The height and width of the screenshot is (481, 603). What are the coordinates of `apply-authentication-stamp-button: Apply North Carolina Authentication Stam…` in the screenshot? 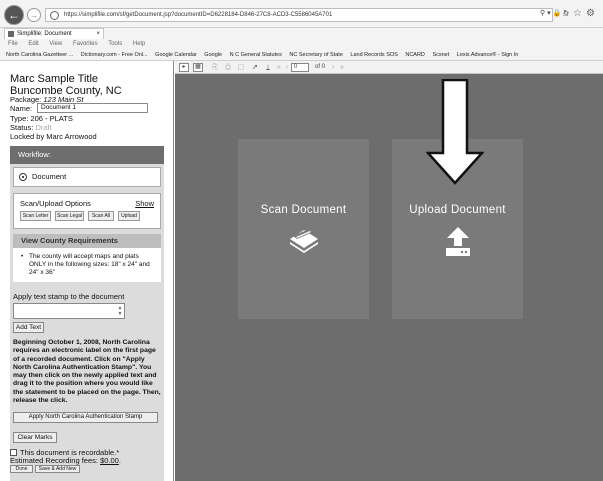 It's located at (85, 417).